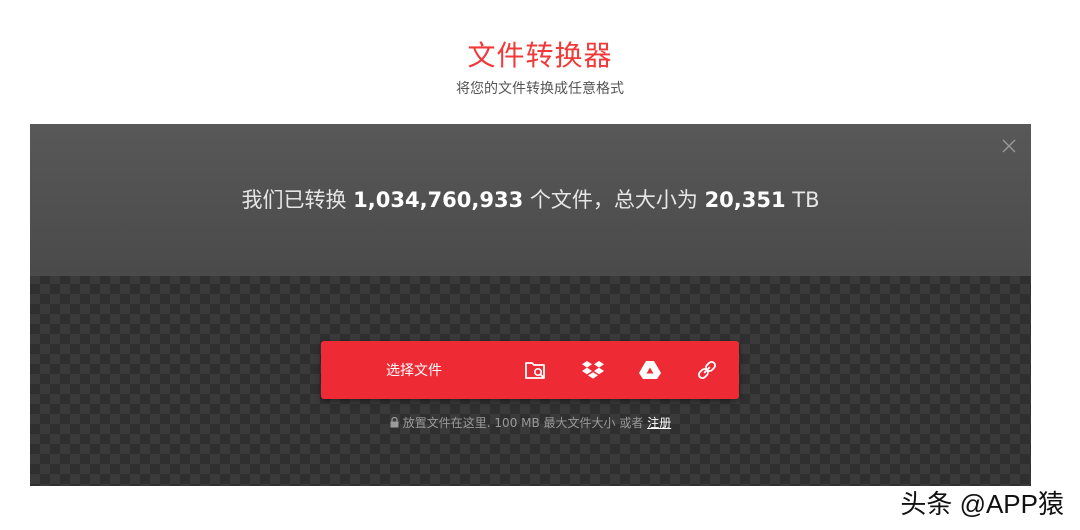 Image resolution: width=1080 pixels, height=530 pixels. Describe the element at coordinates (1009, 146) in the screenshot. I see `close-icon` at that location.